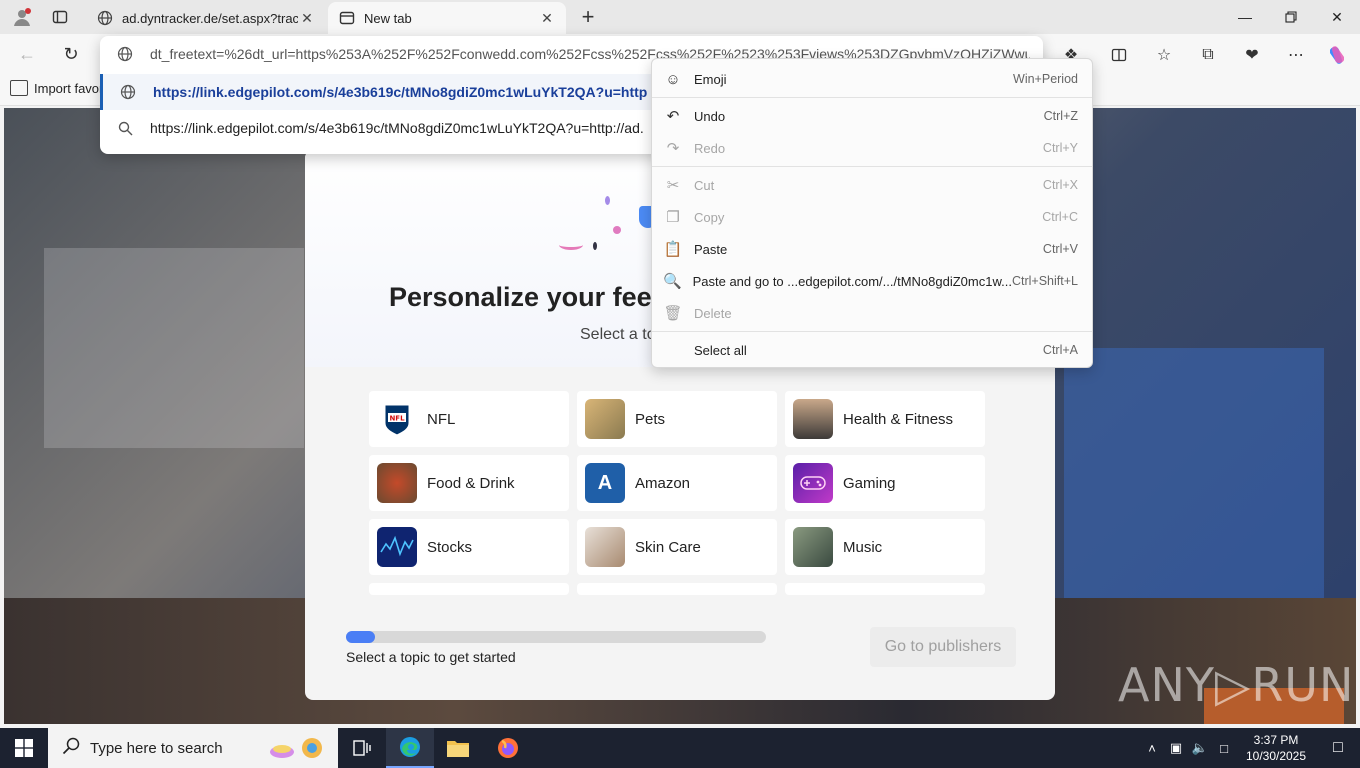 The height and width of the screenshot is (768, 1360). What do you see at coordinates (710, 116) in the screenshot?
I see `menu-label: Undo` at bounding box center [710, 116].